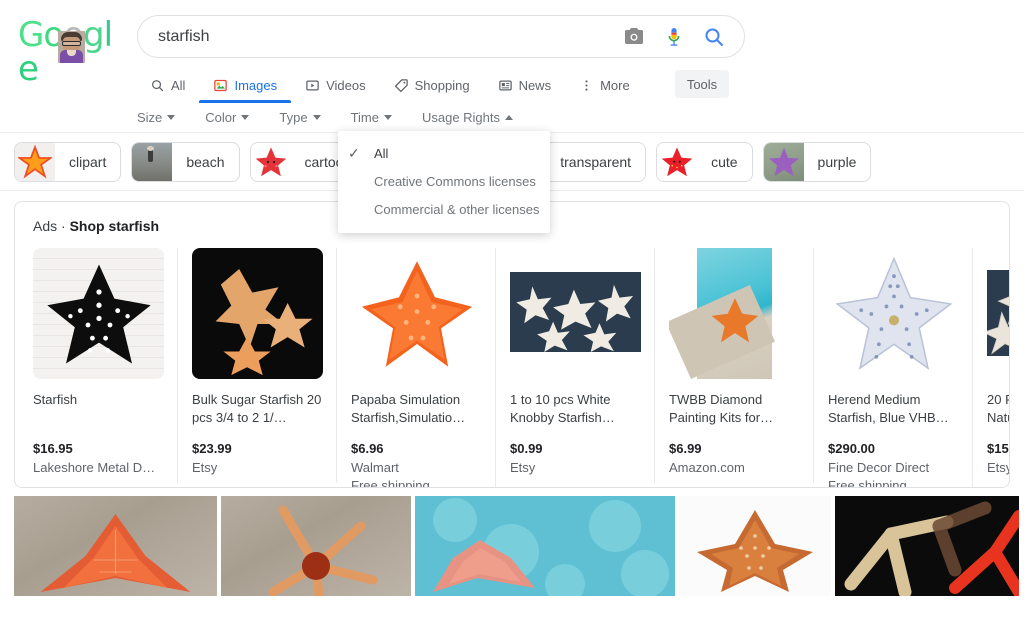 The image size is (1024, 631). What do you see at coordinates (707, 467) in the screenshot?
I see `product-merchant: Amazon.com` at bounding box center [707, 467].